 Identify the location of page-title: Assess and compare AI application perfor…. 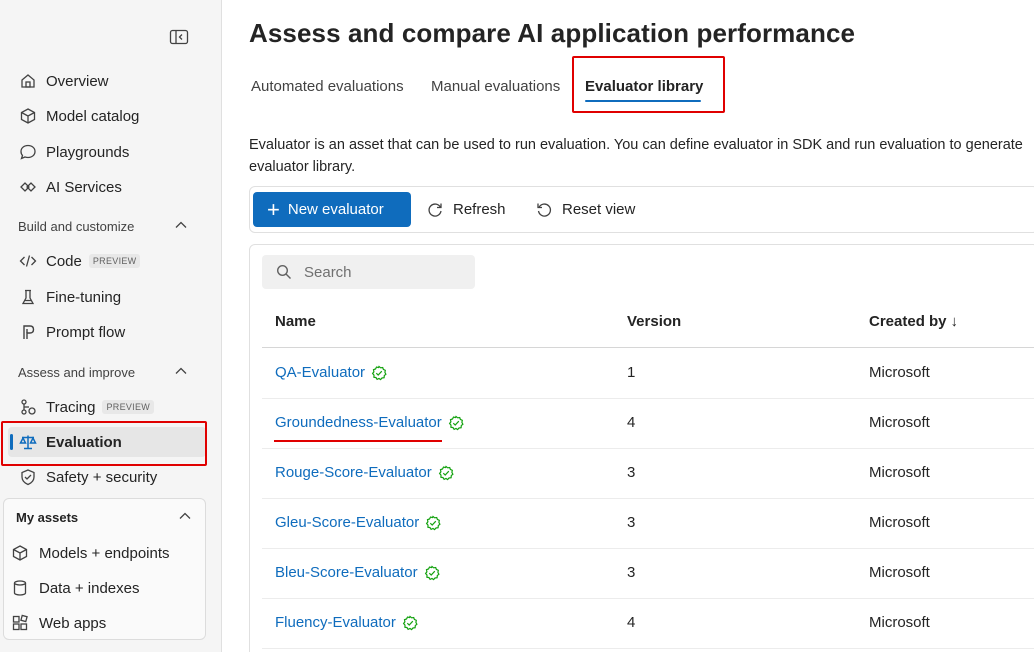
(552, 33).